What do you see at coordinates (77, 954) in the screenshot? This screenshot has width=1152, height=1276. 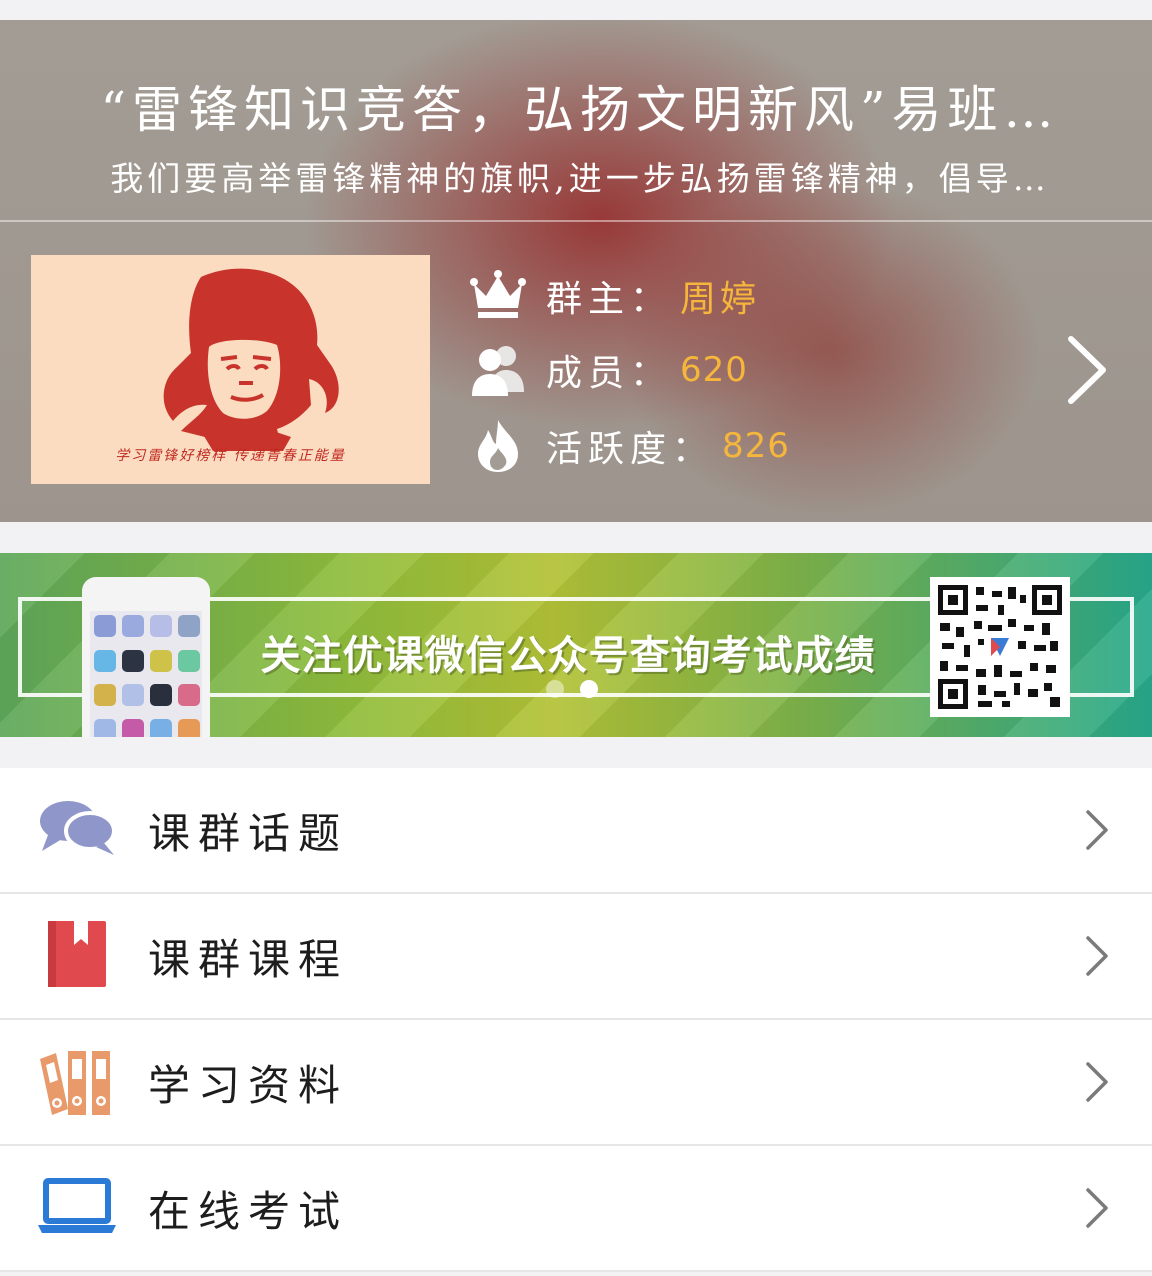 I see `book-icon` at bounding box center [77, 954].